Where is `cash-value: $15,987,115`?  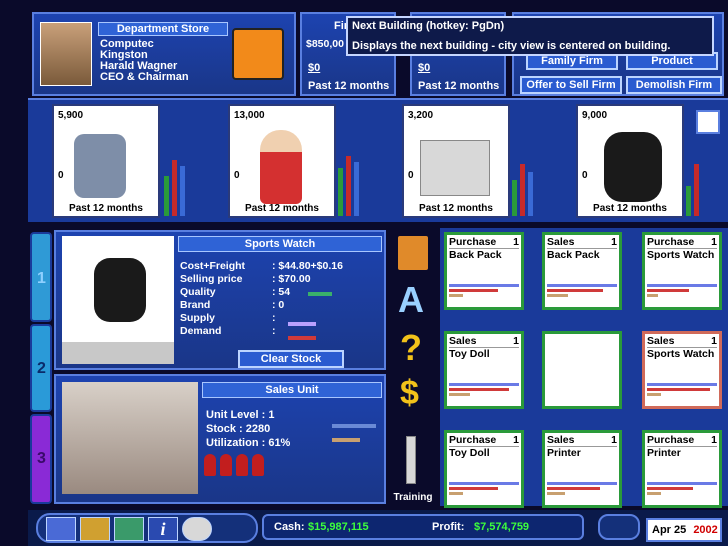
cash-value: $15,987,115 is located at coordinates (338, 527).